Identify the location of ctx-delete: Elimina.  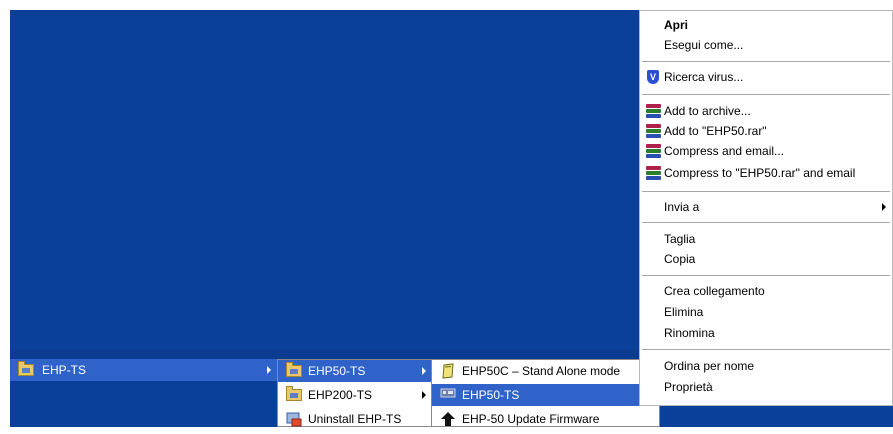
(766, 312).